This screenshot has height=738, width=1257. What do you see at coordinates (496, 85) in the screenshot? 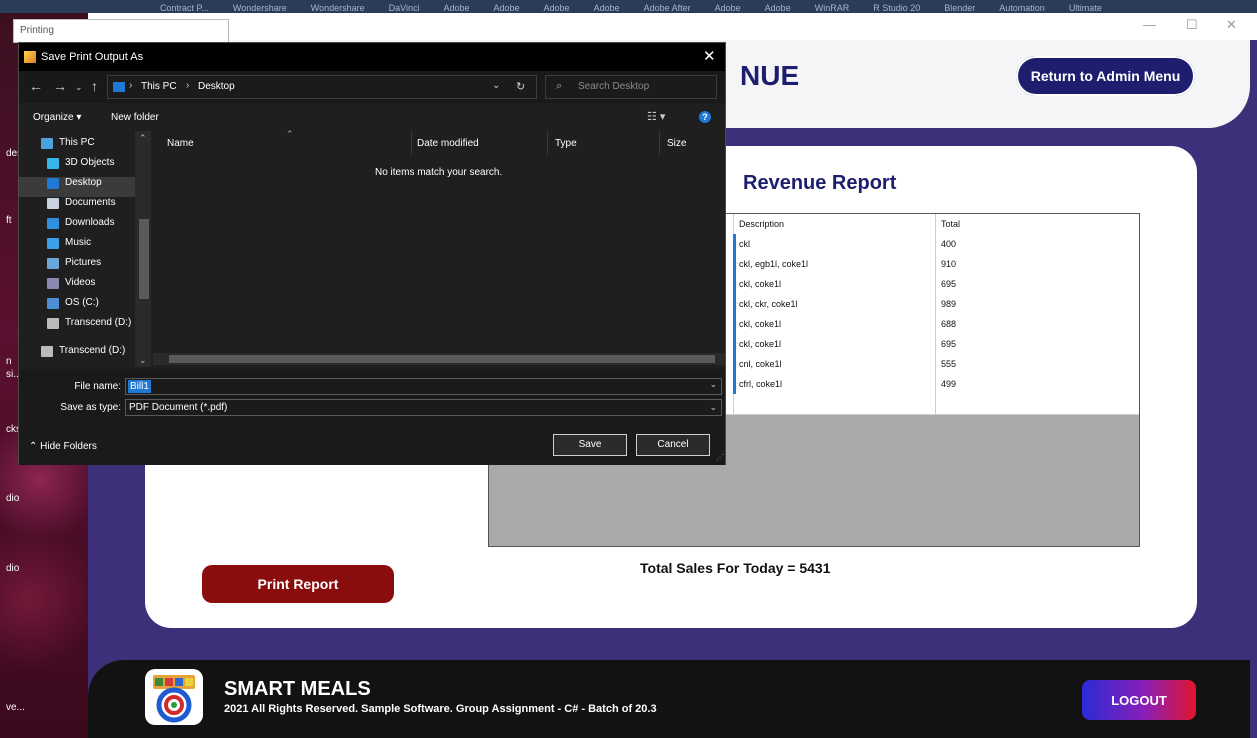
I see `address-dropdown-icon: ⌄` at bounding box center [496, 85].